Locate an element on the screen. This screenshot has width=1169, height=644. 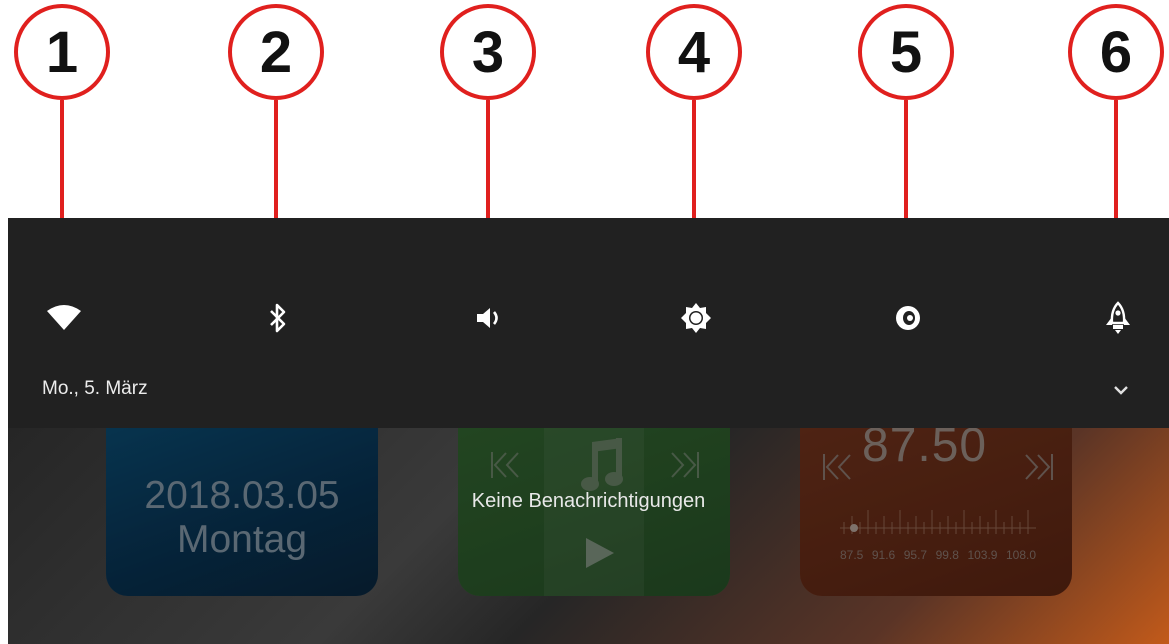
volume-toggle is located at coordinates (490, 318).